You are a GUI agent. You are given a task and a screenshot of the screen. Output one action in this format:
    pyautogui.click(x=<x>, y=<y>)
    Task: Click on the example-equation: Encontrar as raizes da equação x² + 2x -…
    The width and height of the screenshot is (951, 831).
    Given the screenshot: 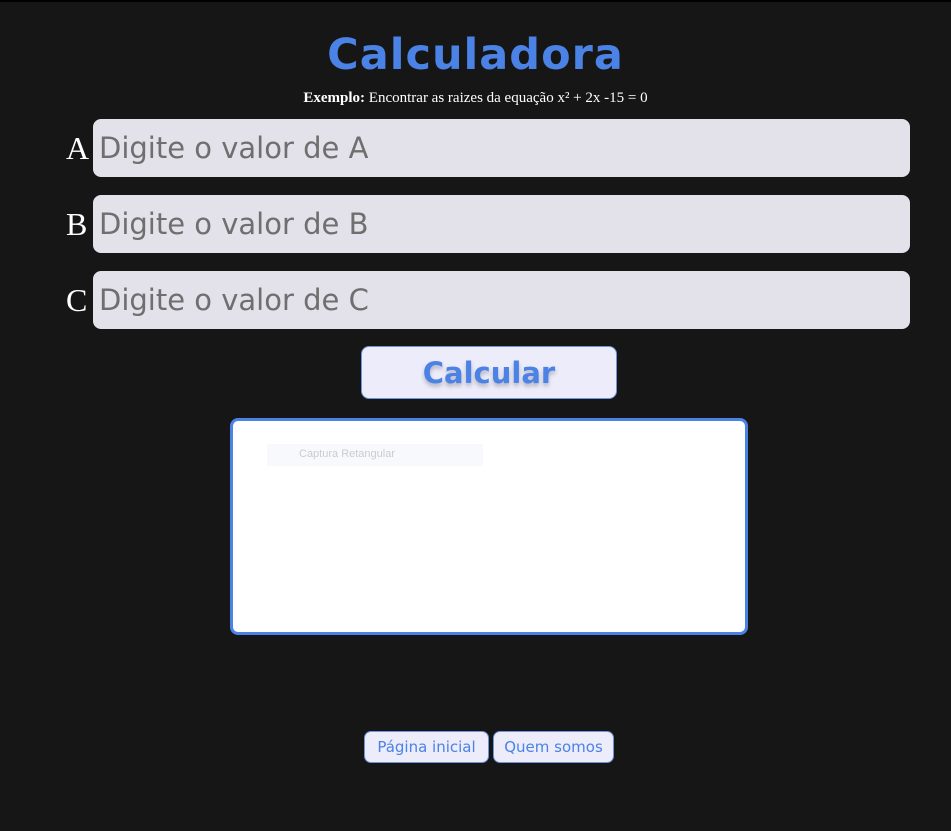 What is the action you would take?
    pyautogui.click(x=506, y=98)
    